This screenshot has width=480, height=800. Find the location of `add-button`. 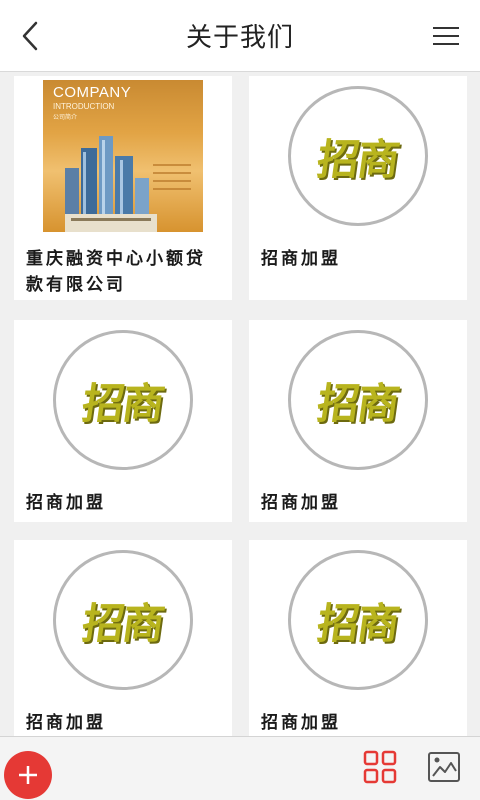

add-button is located at coordinates (28, 775).